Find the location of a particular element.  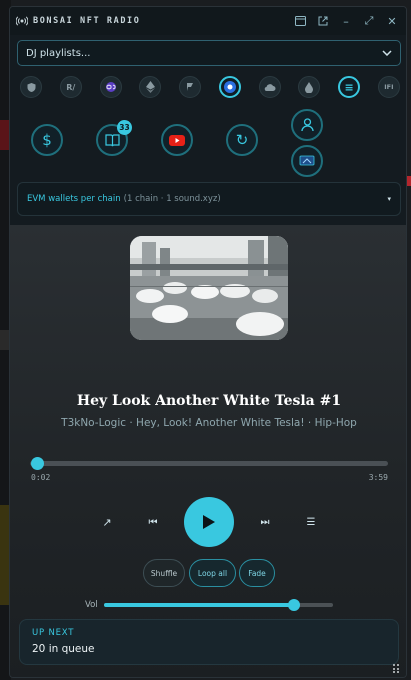

library-button: 33 is located at coordinates (114, 138).